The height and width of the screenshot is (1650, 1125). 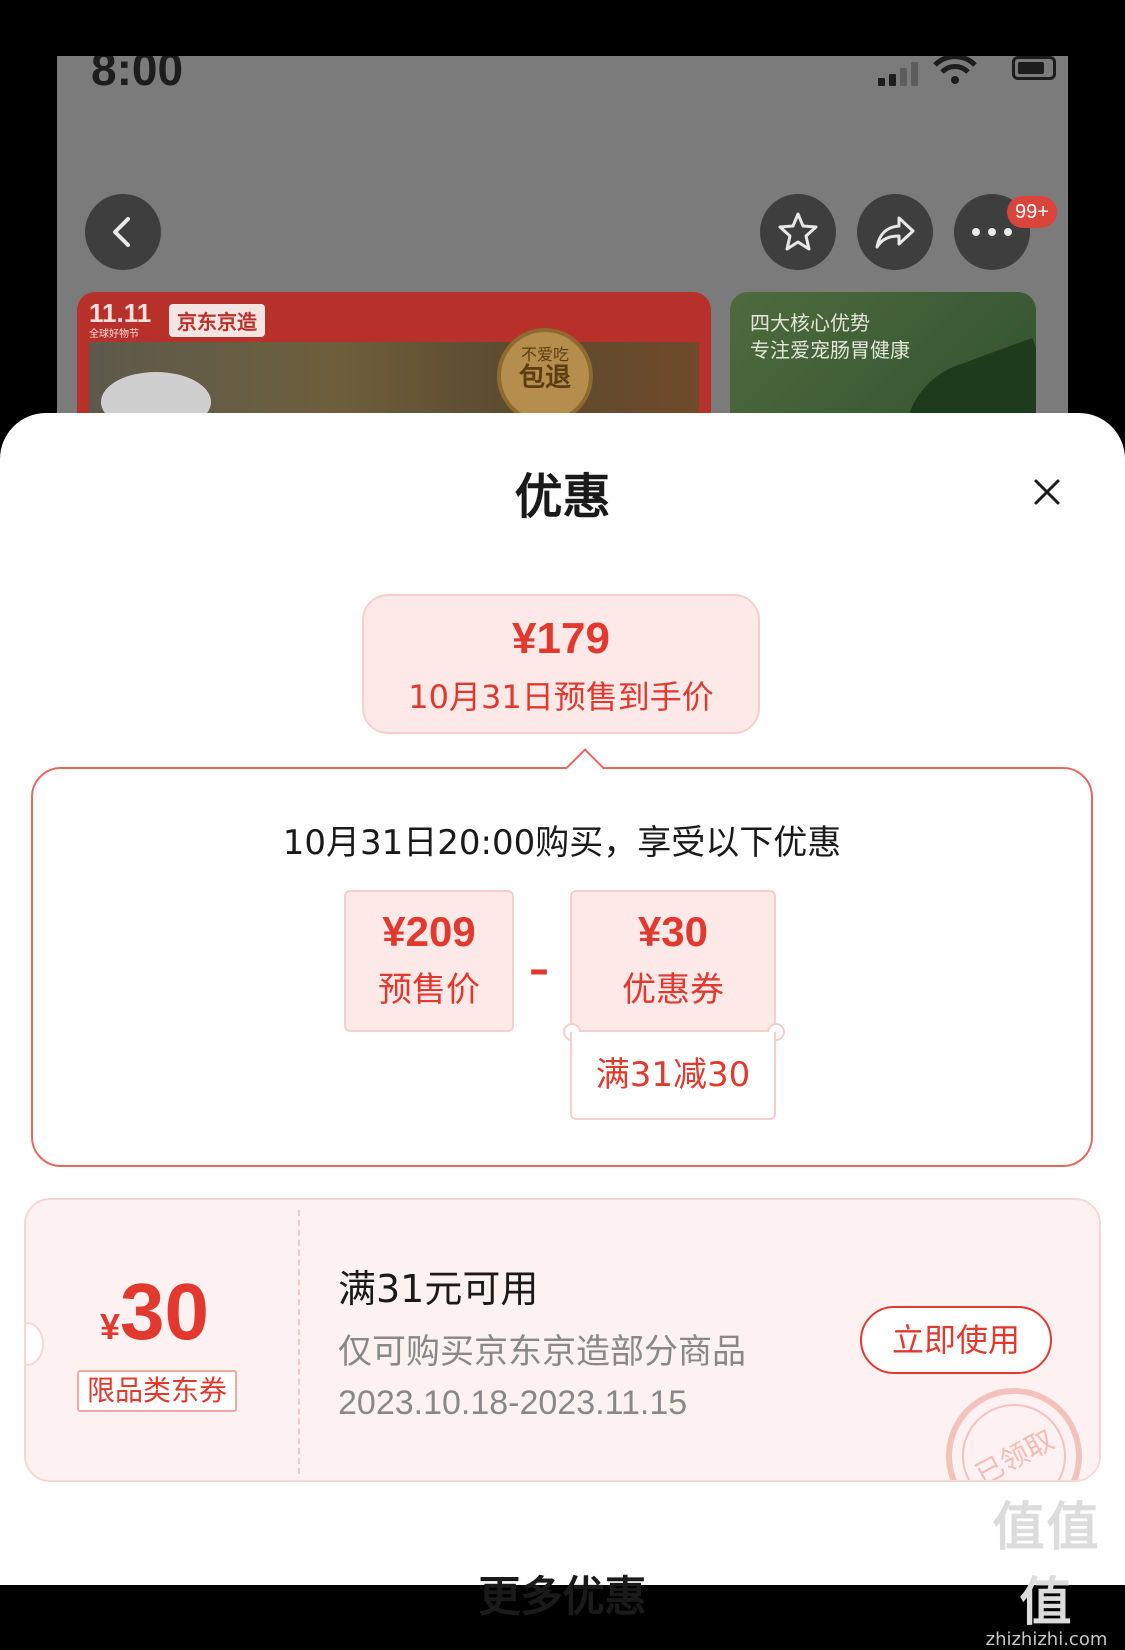 I want to click on final-price: ¥179, so click(x=561, y=638).